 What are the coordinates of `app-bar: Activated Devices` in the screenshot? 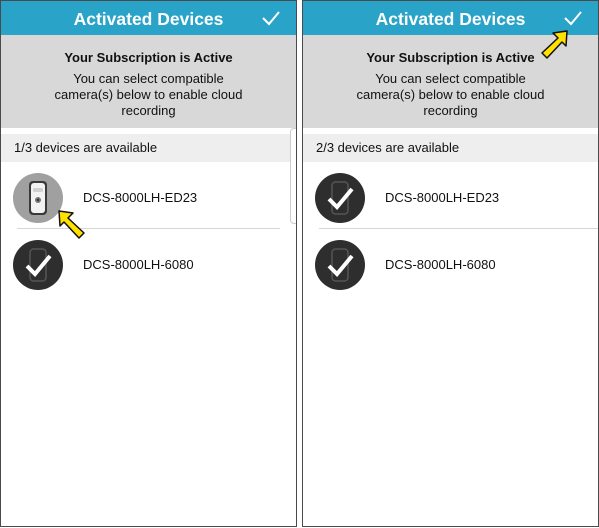 It's located at (148, 18).